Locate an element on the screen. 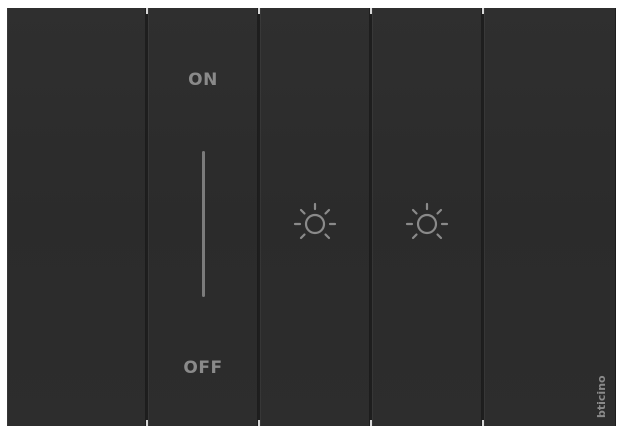  brand-logo: bticino is located at coordinates (601, 396).